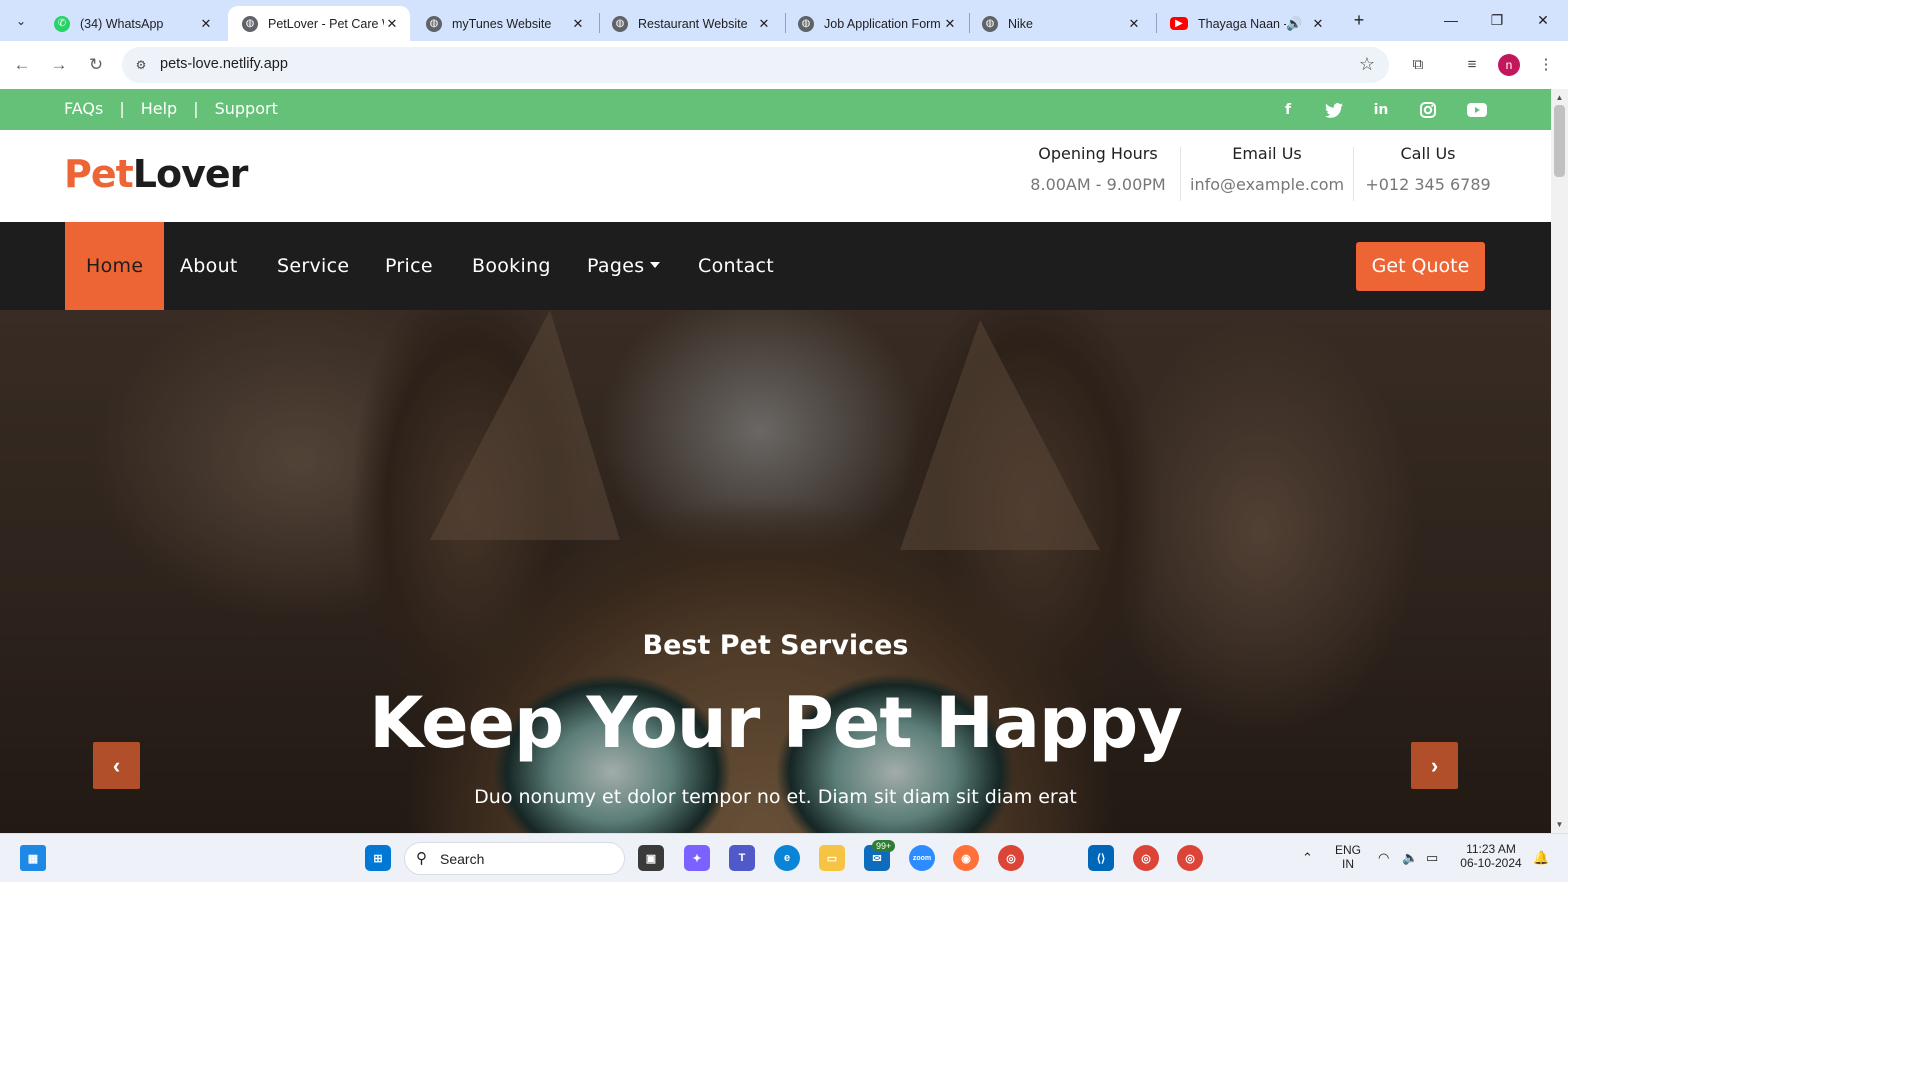 The image size is (1920, 1080). Describe the element at coordinates (1307, 858) in the screenshot. I see `tray-overflow-icon: ⌃` at that location.